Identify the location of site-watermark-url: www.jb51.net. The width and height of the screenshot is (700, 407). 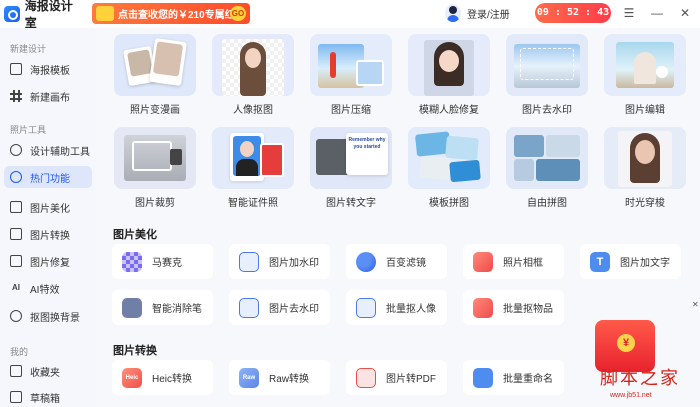
(631, 395).